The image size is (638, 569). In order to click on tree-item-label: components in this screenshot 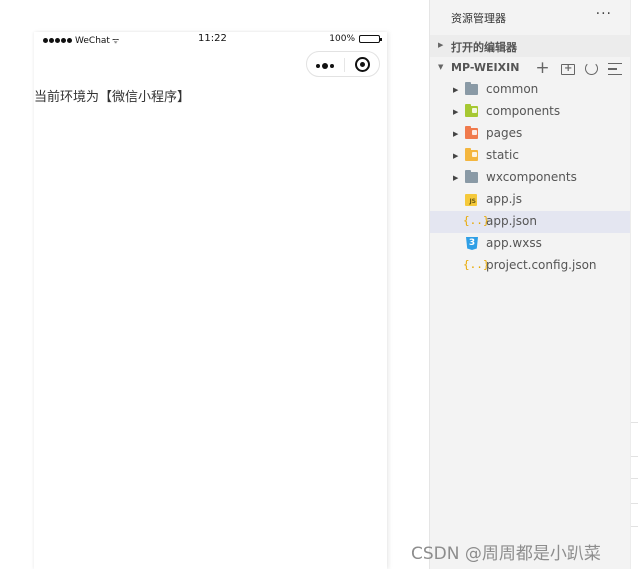, I will do `click(523, 111)`.